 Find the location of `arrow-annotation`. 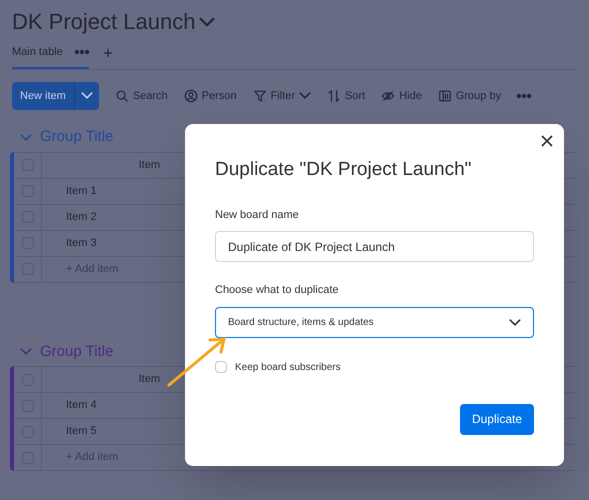

arrow-annotation is located at coordinates (197, 362).